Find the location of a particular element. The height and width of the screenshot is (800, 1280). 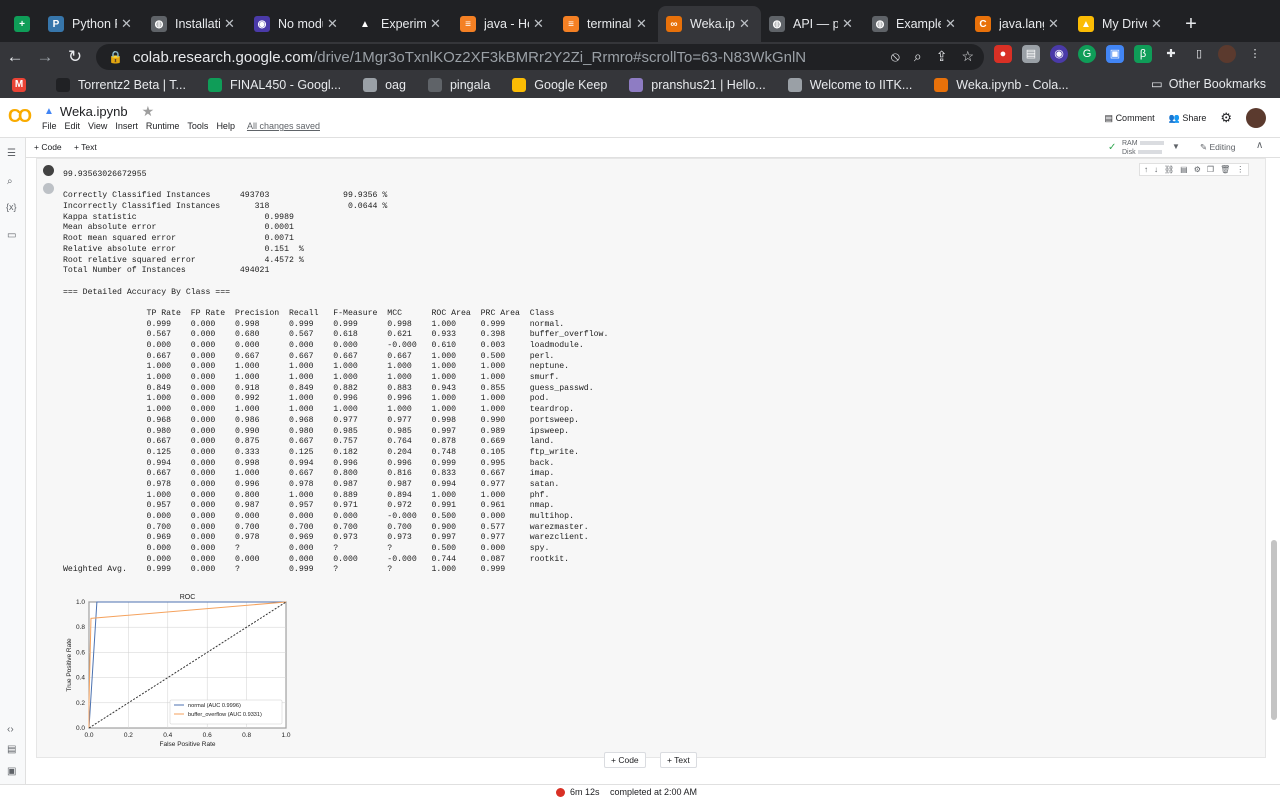

browser-tab: ◍ Installatio ✕ is located at coordinates (194, 24).